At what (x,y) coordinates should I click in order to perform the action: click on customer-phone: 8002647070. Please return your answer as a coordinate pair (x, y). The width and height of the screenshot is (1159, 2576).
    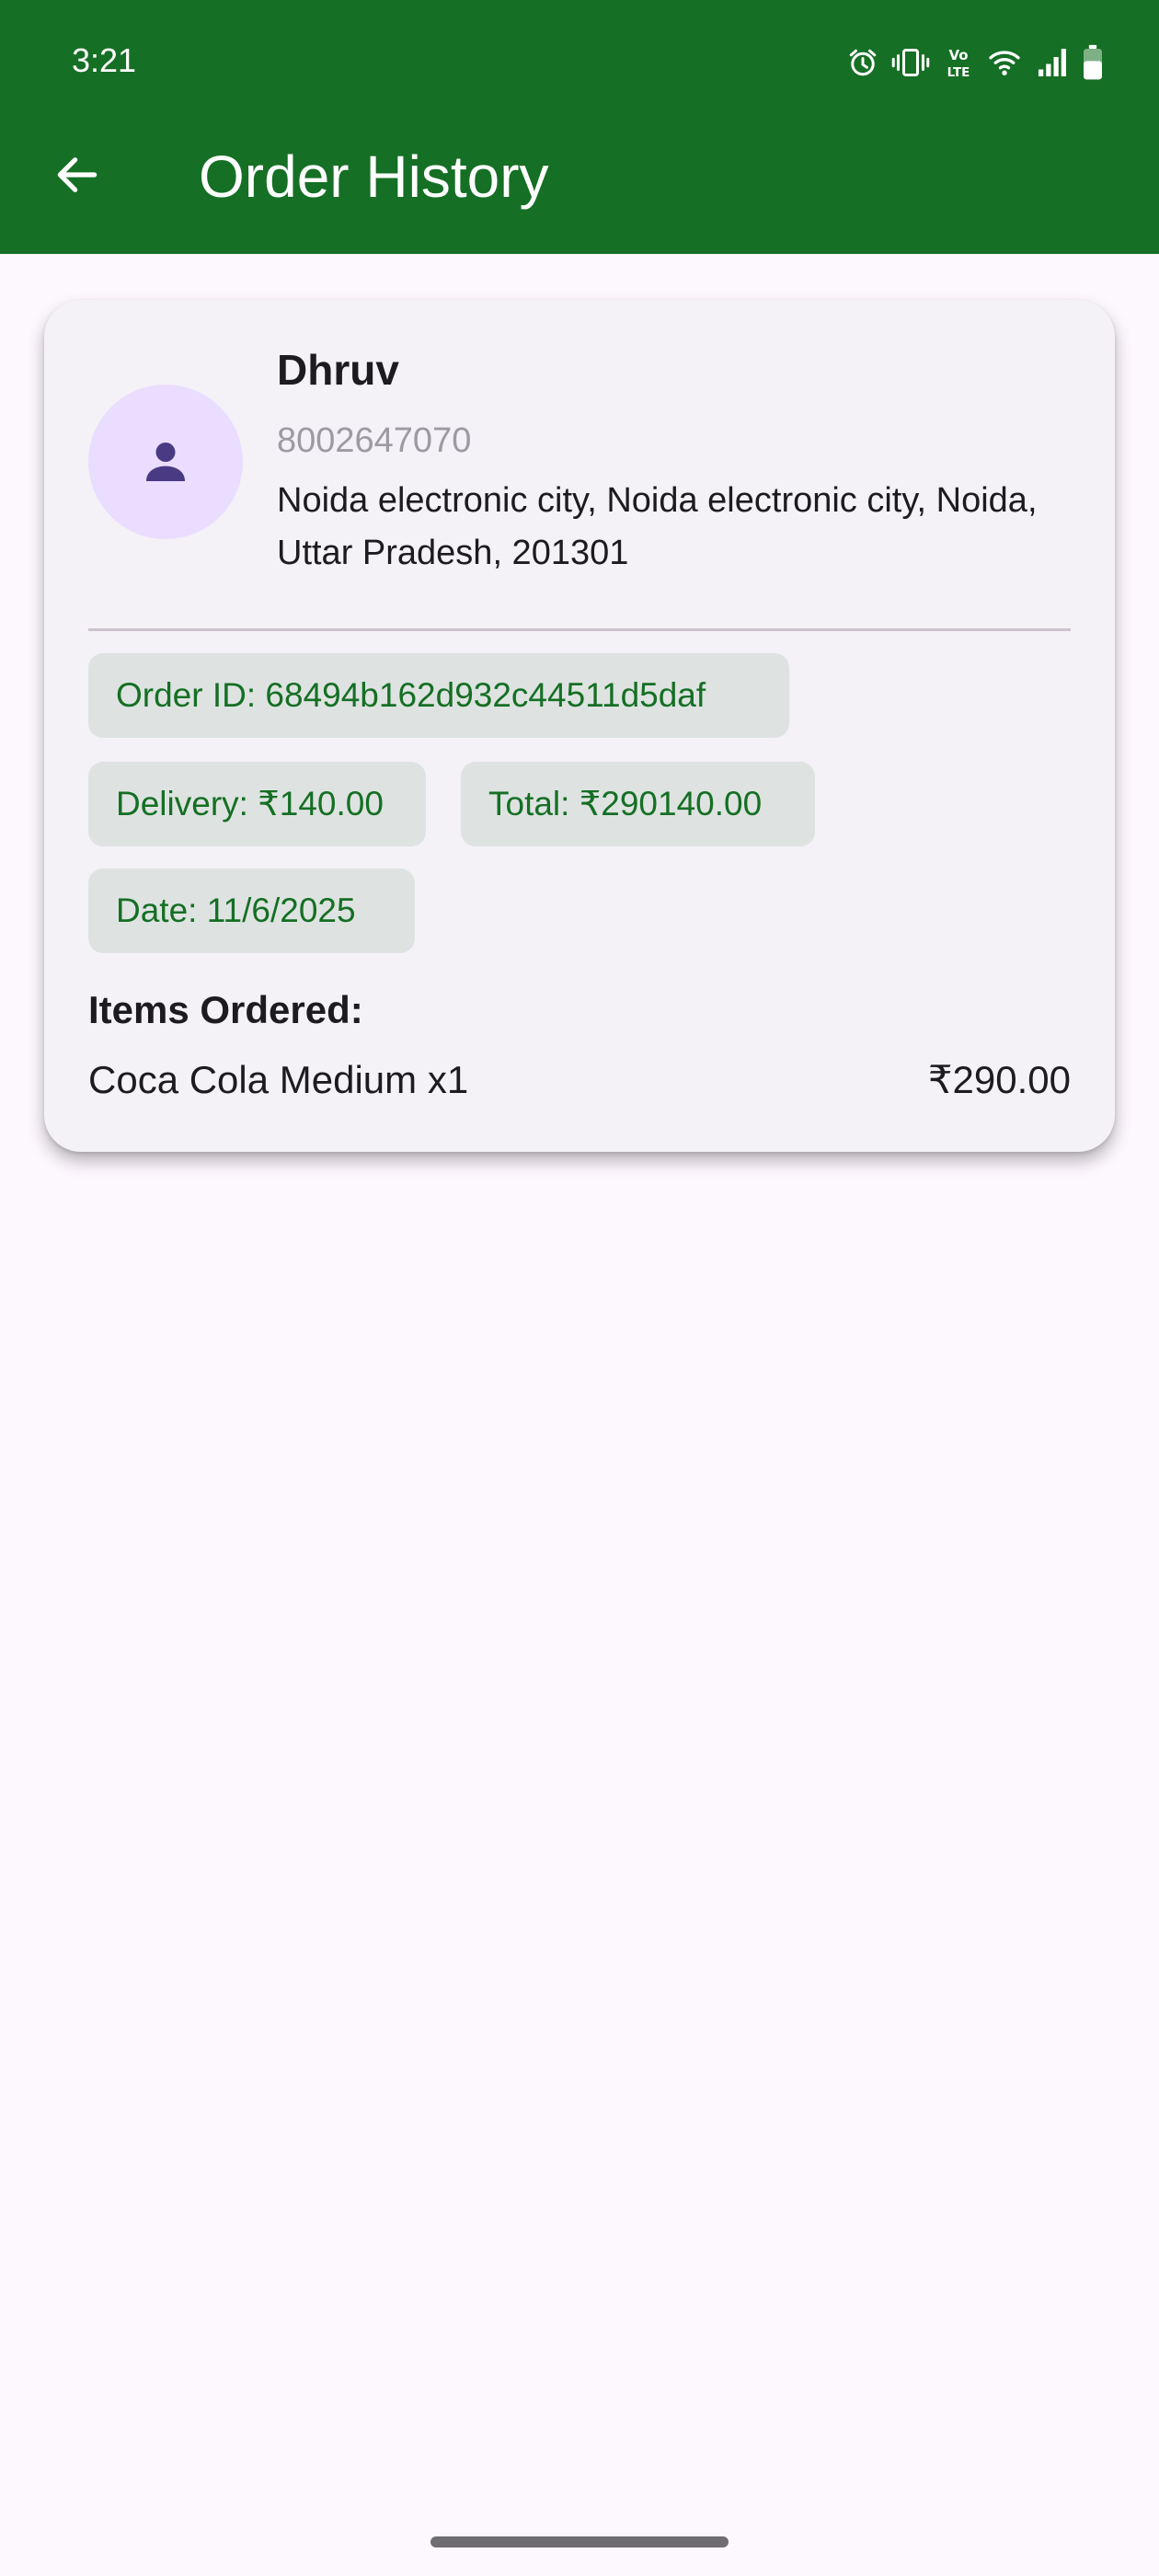
    Looking at the image, I should click on (374, 440).